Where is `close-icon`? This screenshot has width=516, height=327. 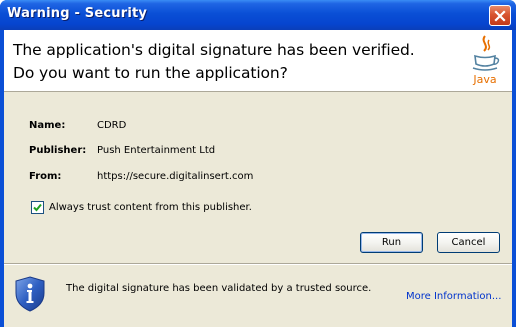 close-icon is located at coordinates (500, 15).